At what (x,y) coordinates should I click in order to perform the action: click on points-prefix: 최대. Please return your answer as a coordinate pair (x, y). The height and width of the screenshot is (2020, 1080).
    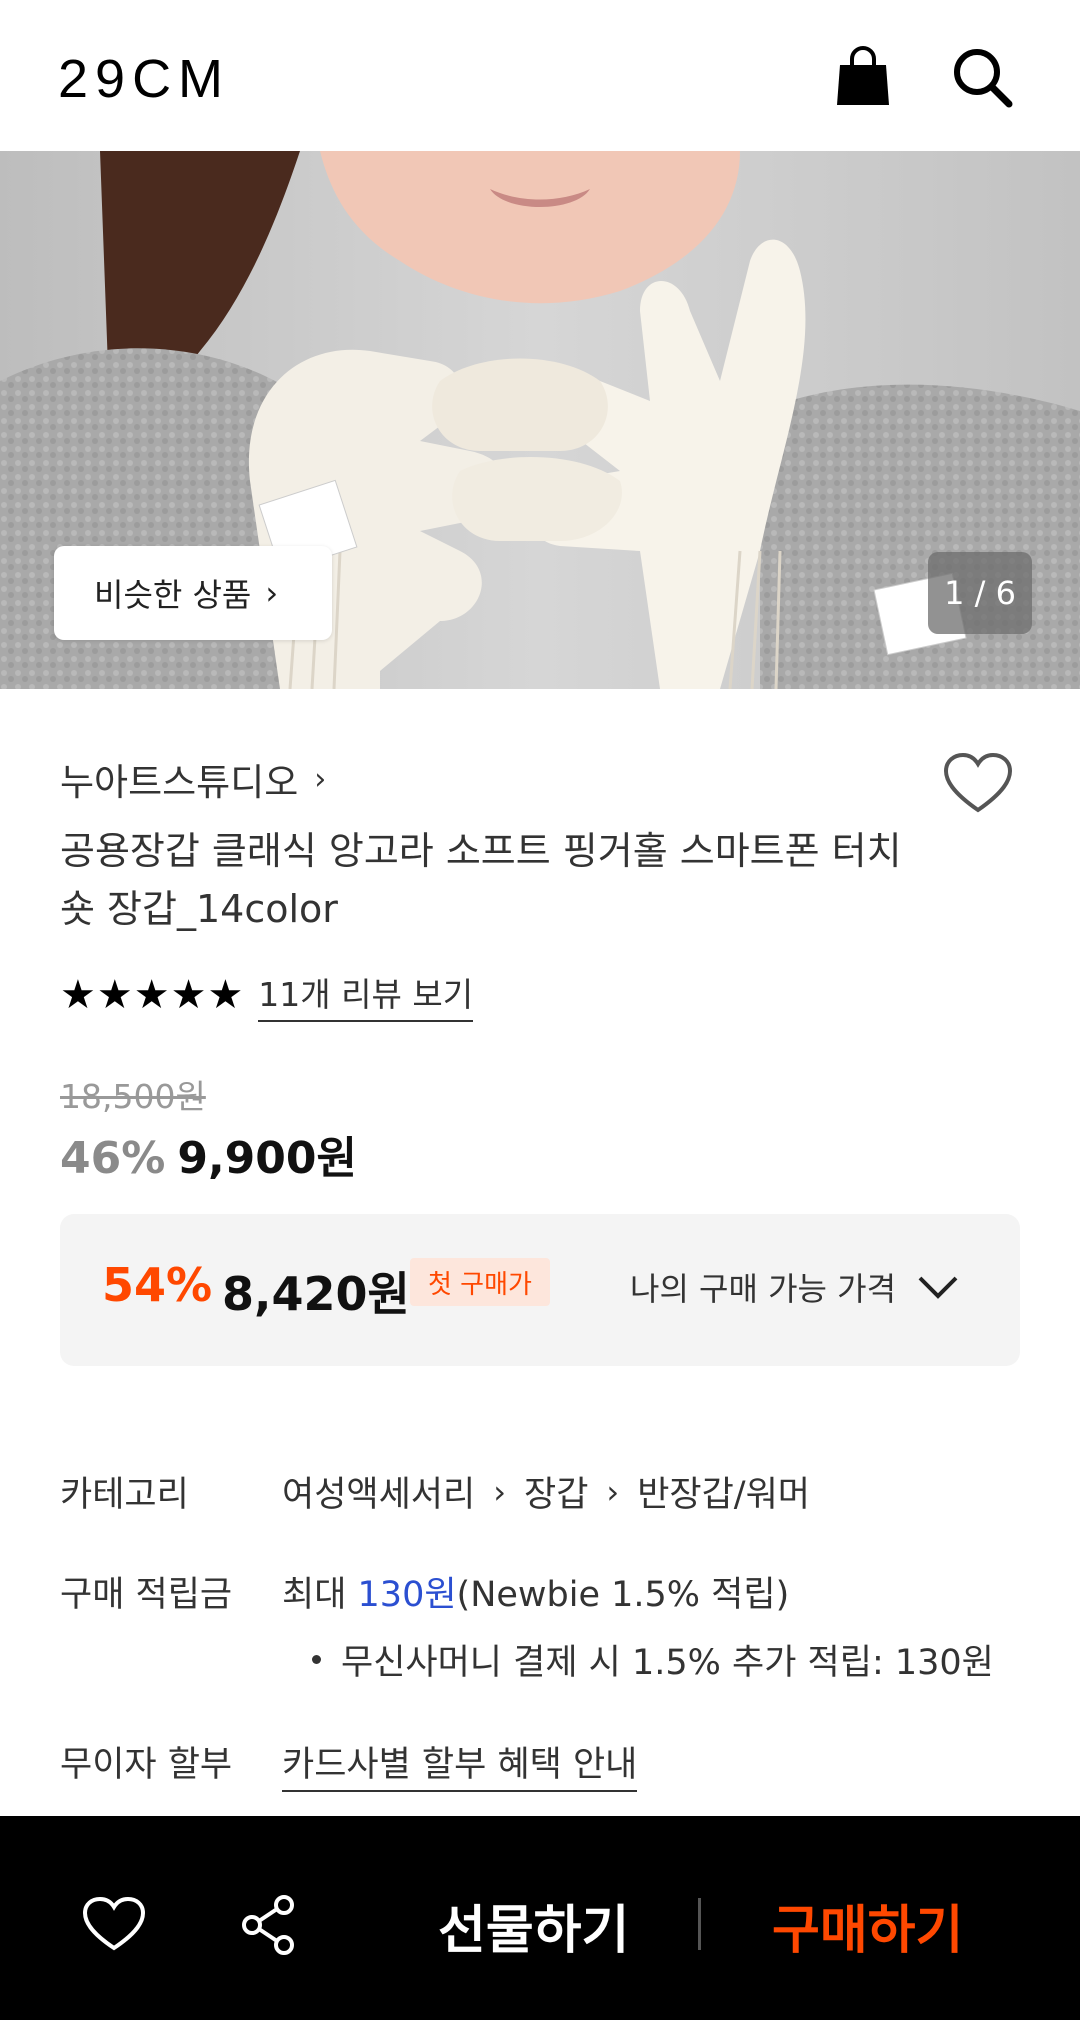
    Looking at the image, I should click on (320, 1595).